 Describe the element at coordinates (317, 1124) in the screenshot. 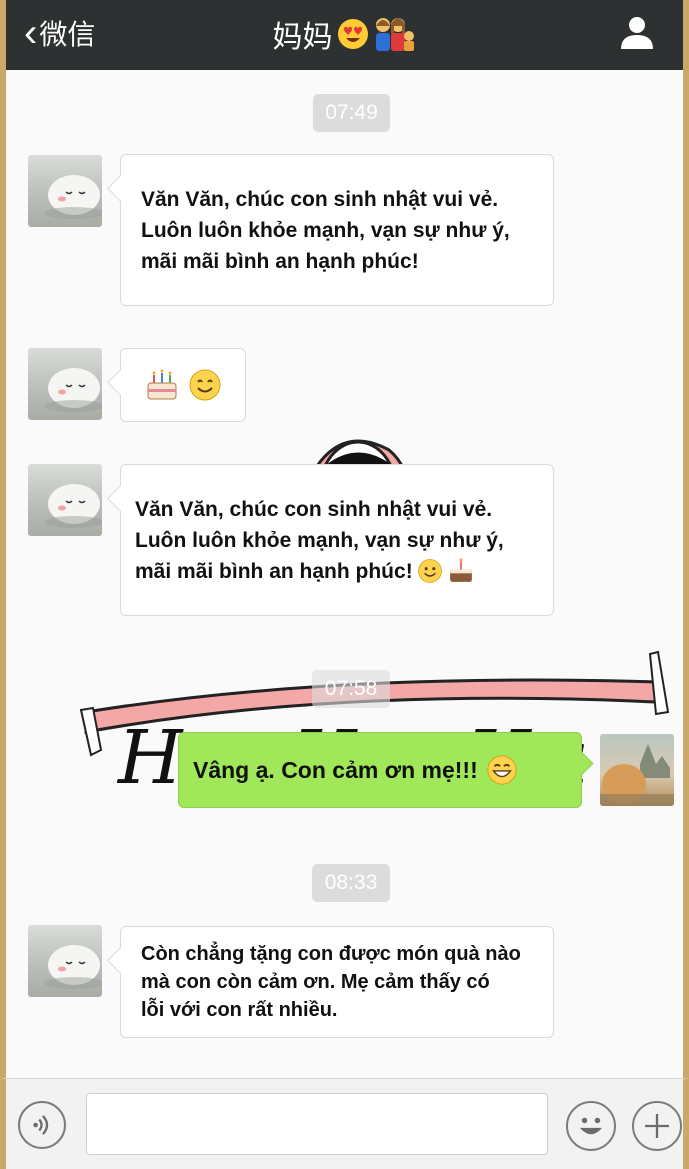

I see `message-input` at that location.